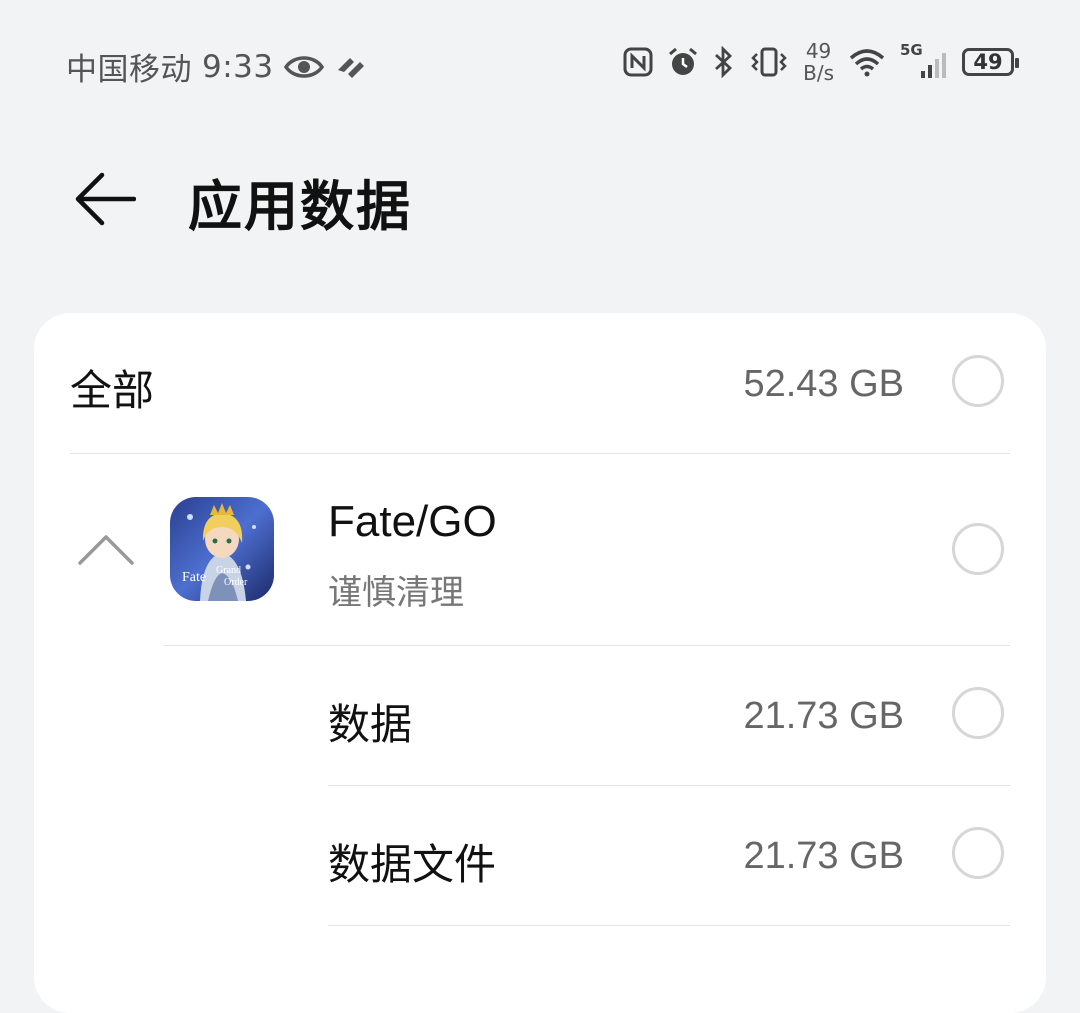  I want to click on list-item: 数据 21.73 GB, so click(540, 715).